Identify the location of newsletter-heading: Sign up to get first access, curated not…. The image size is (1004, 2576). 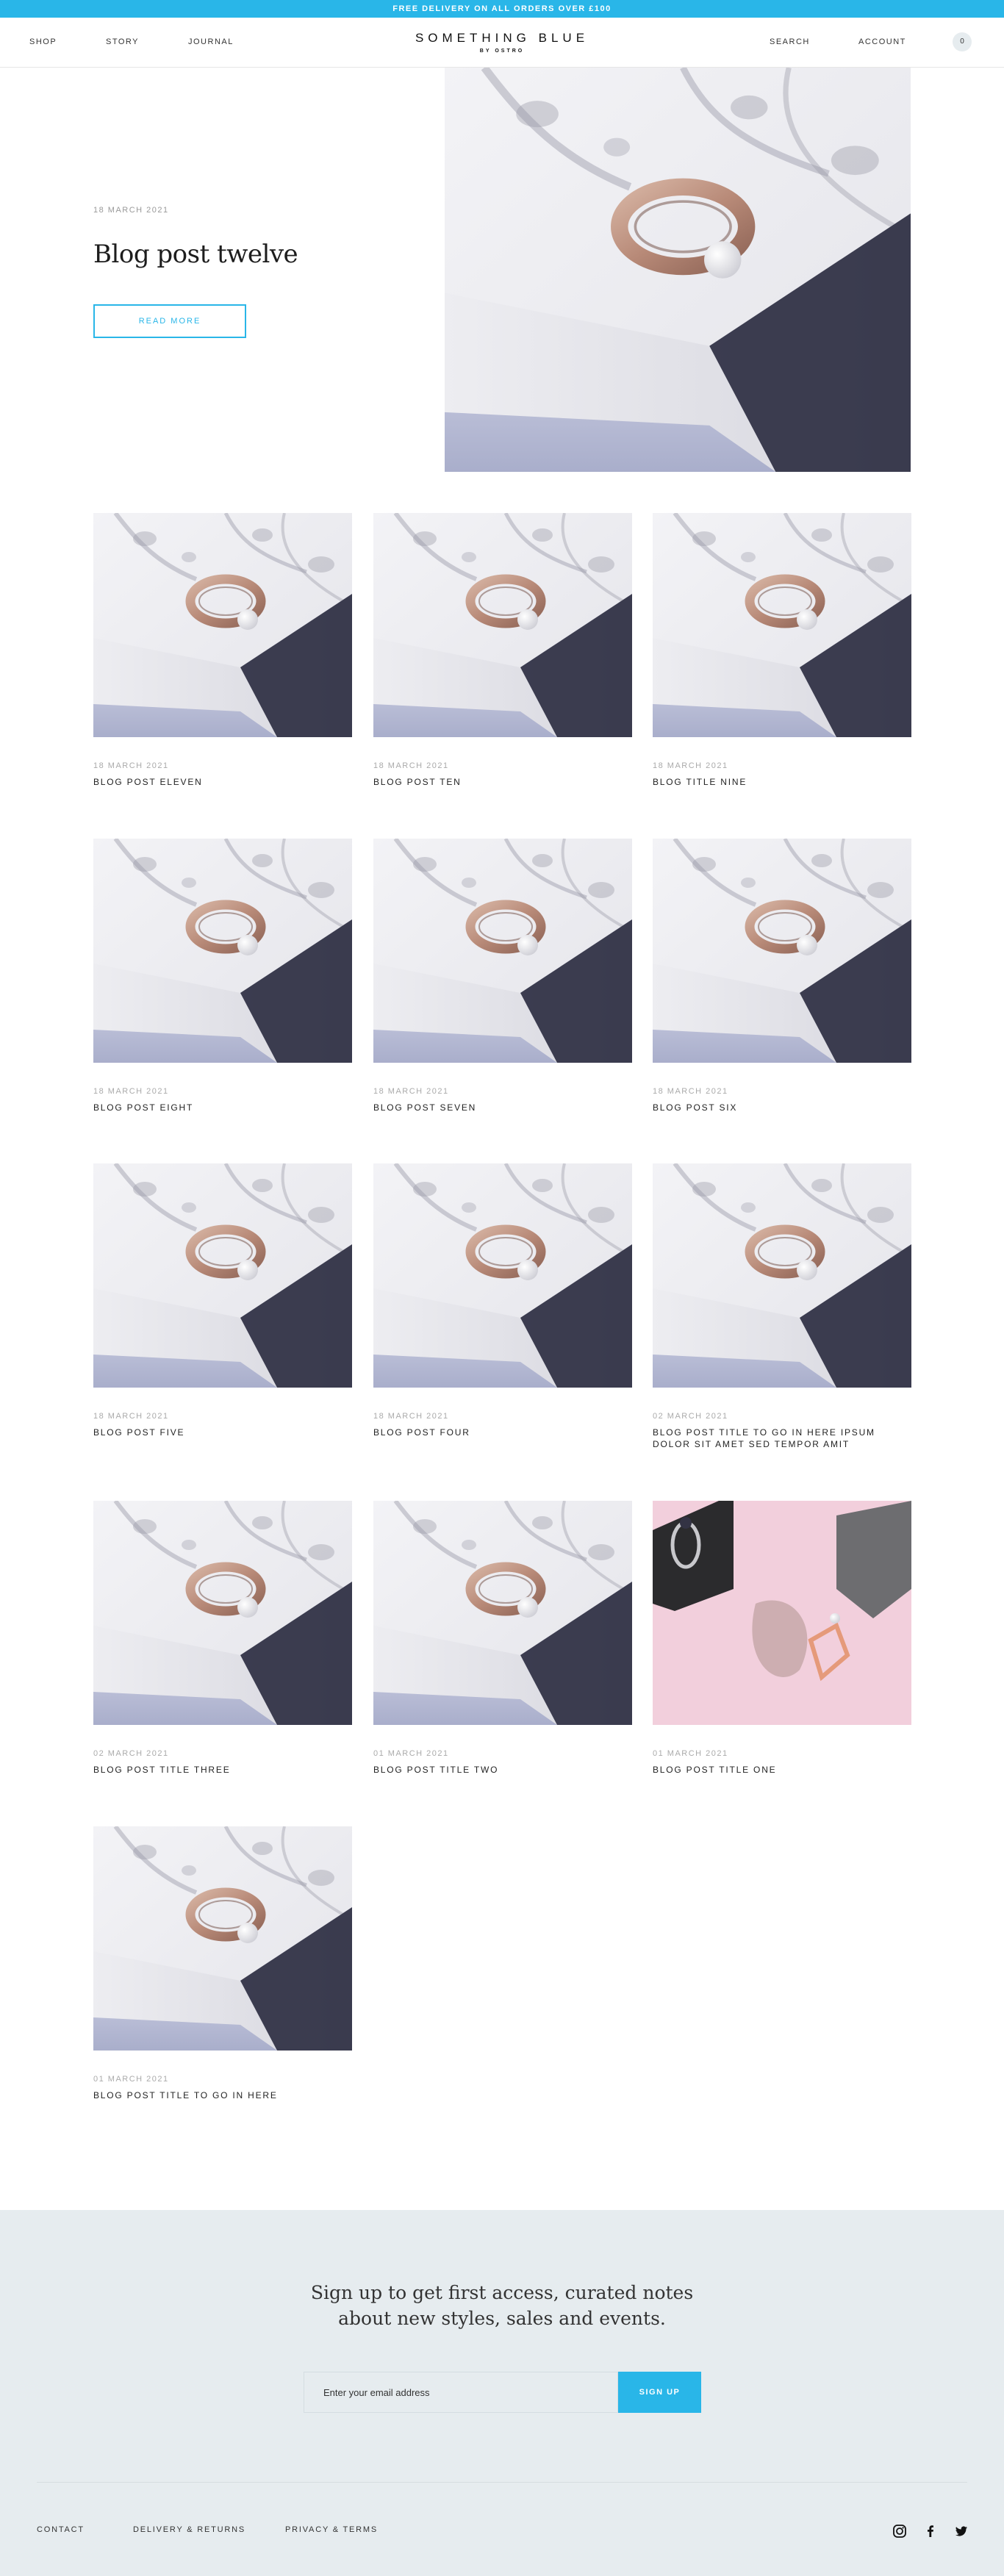
(502, 2305).